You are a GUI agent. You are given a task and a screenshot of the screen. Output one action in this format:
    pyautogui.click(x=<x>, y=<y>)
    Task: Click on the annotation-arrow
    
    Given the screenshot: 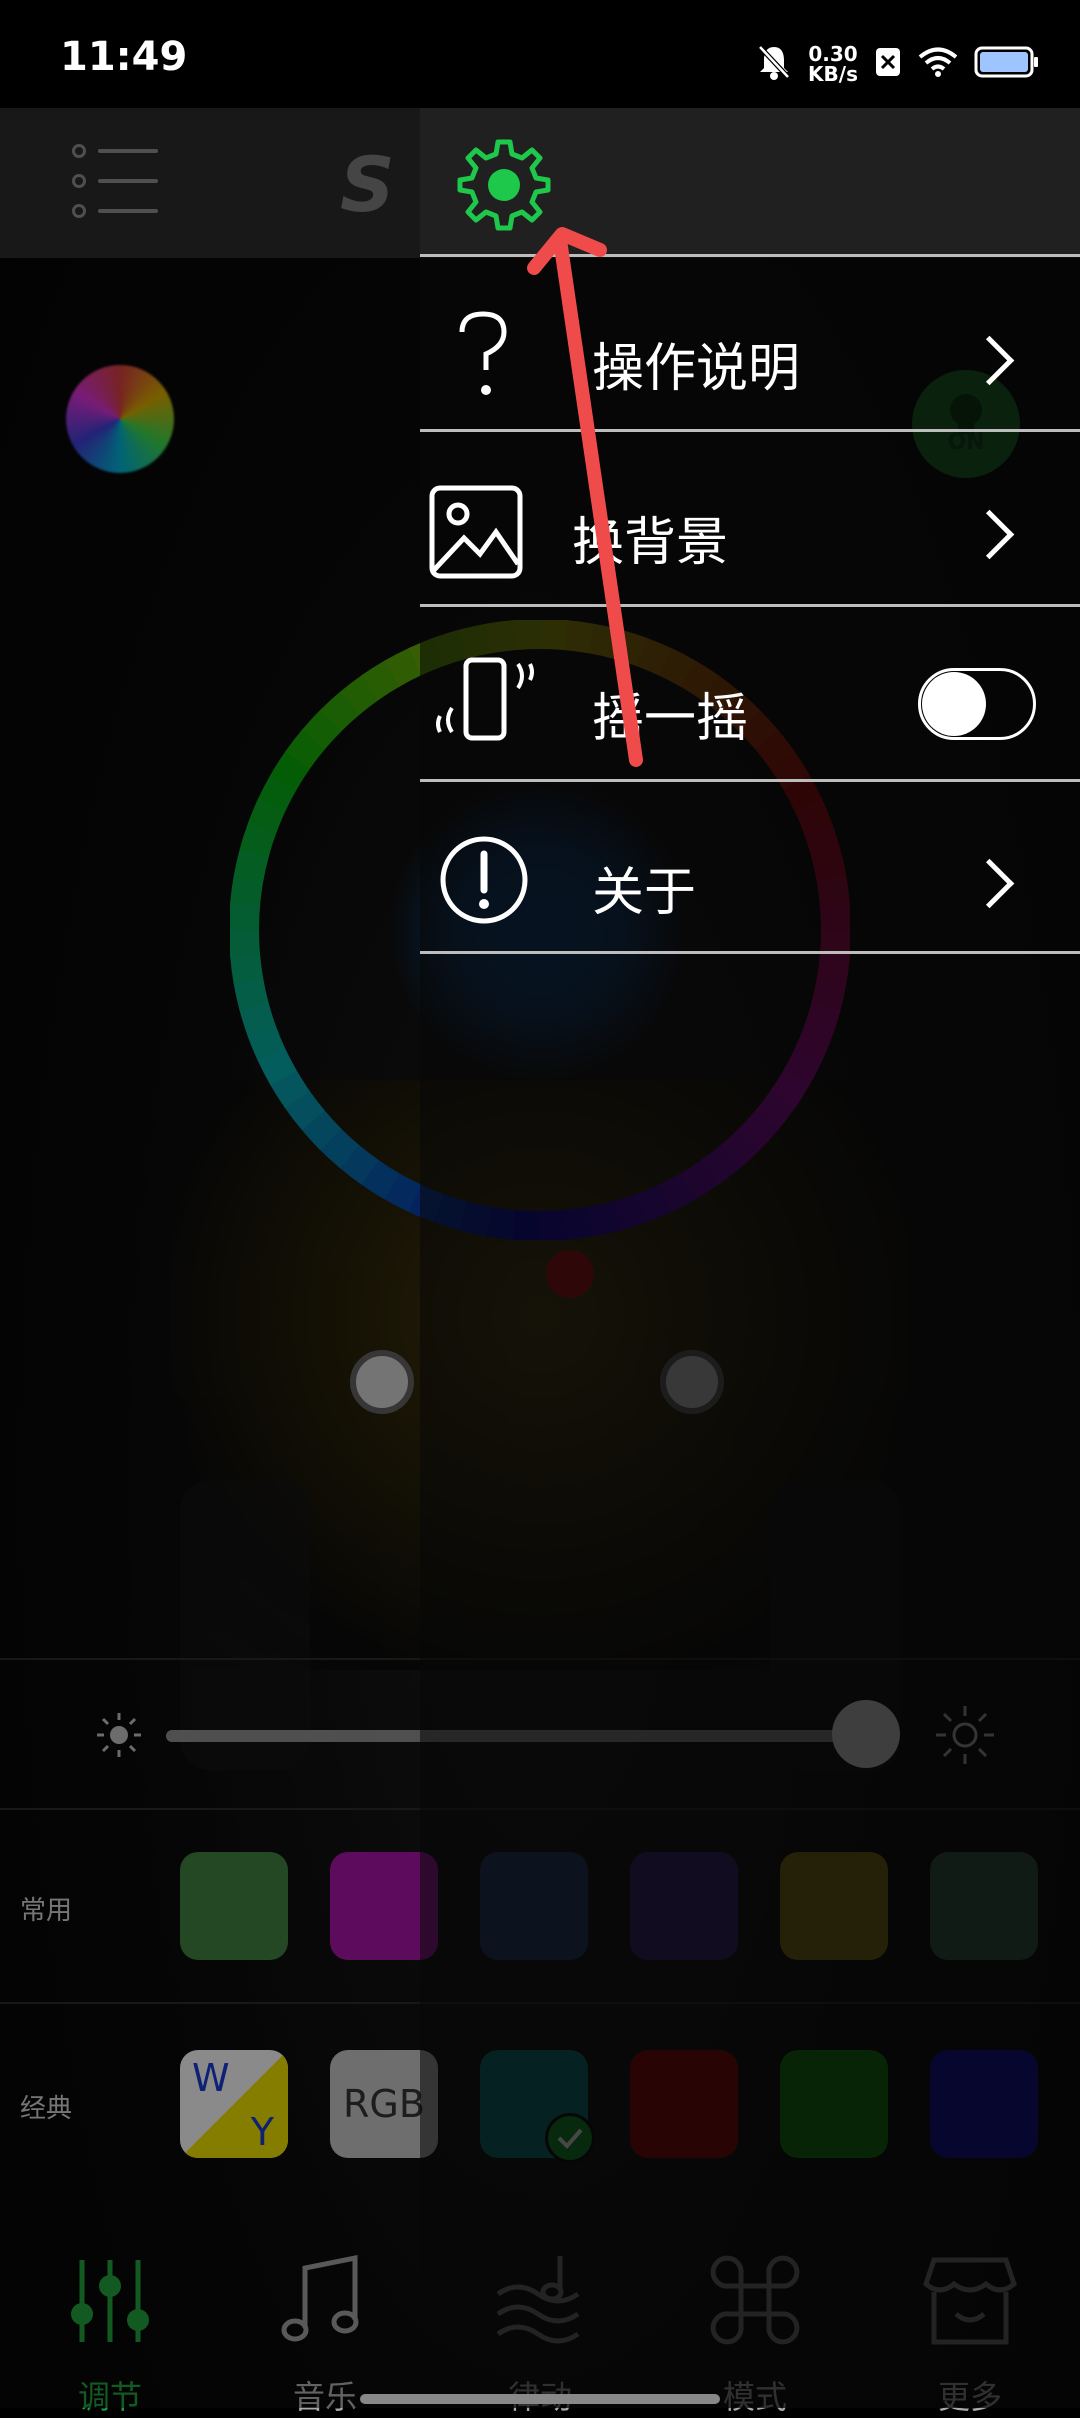 What is the action you would take?
    pyautogui.click(x=585, y=497)
    